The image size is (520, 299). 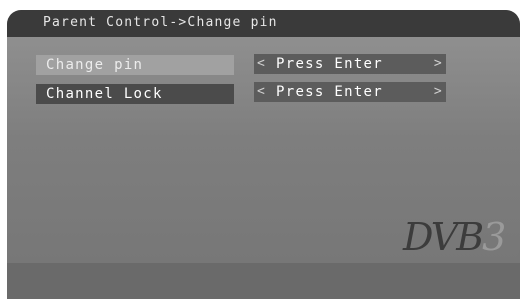 I want to click on footer-bar, so click(x=263, y=281).